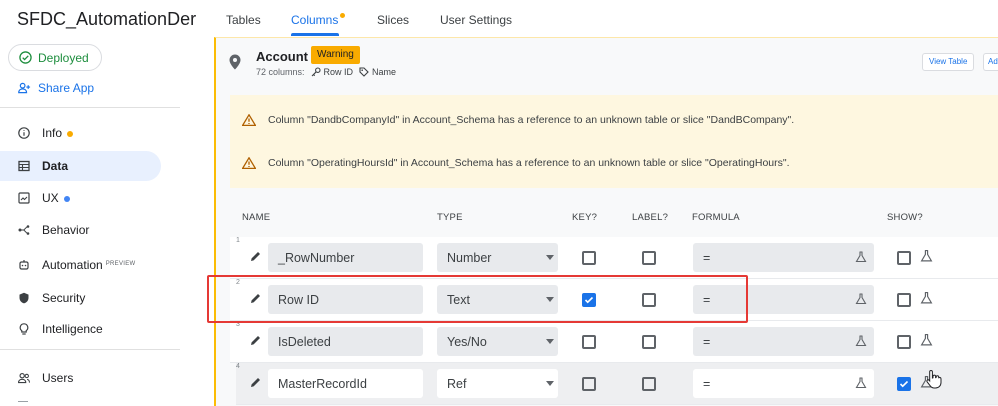  I want to click on sidebar-item-ux: UX, so click(80, 198).